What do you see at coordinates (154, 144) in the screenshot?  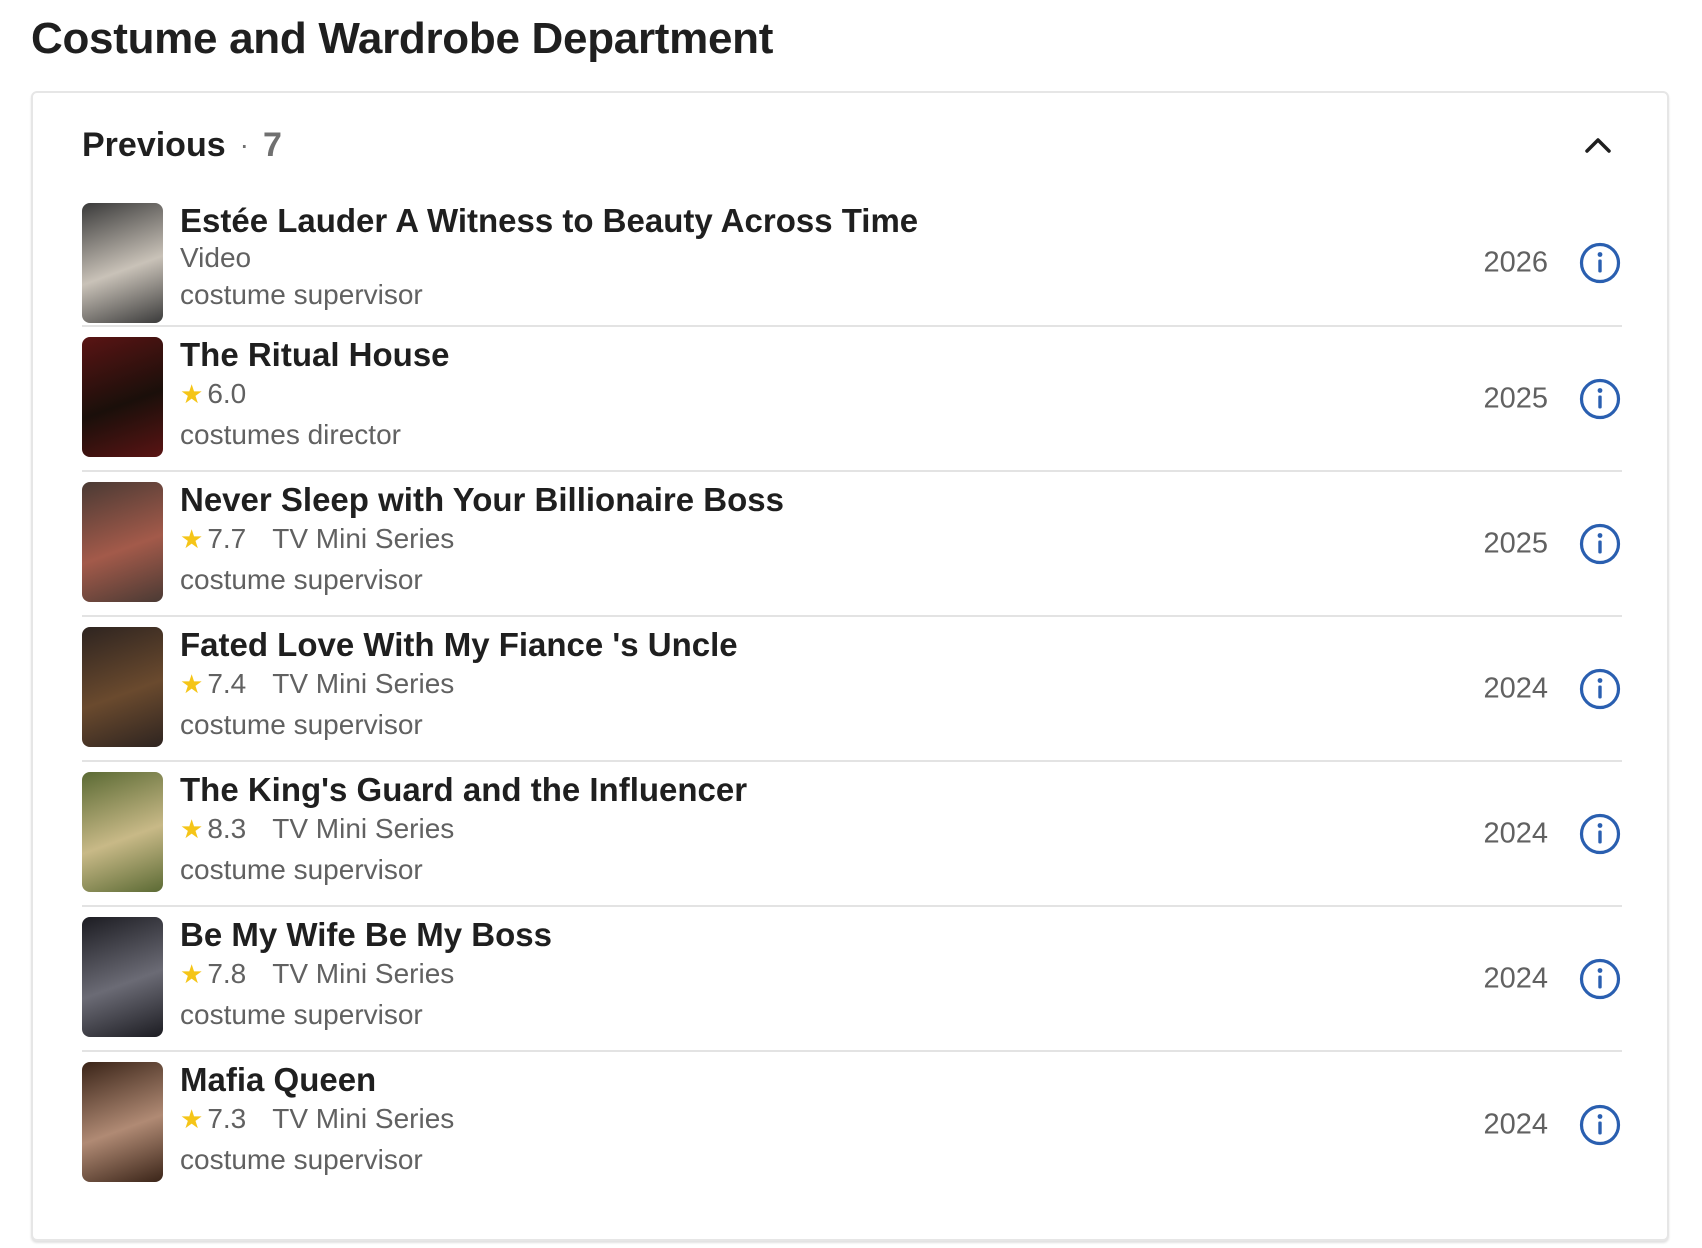 I see `group-label: Previous` at bounding box center [154, 144].